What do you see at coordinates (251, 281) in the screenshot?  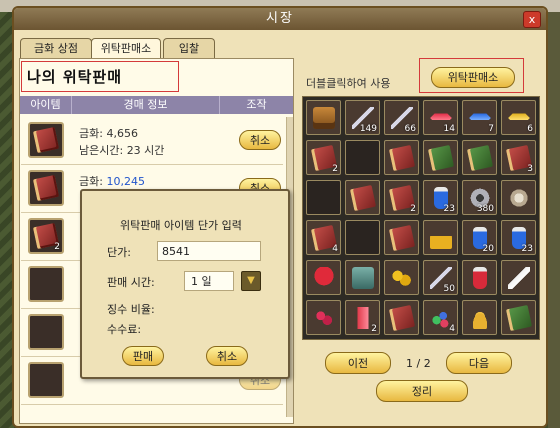 I see `dropdown-arrow-icon: ▼` at bounding box center [251, 281].